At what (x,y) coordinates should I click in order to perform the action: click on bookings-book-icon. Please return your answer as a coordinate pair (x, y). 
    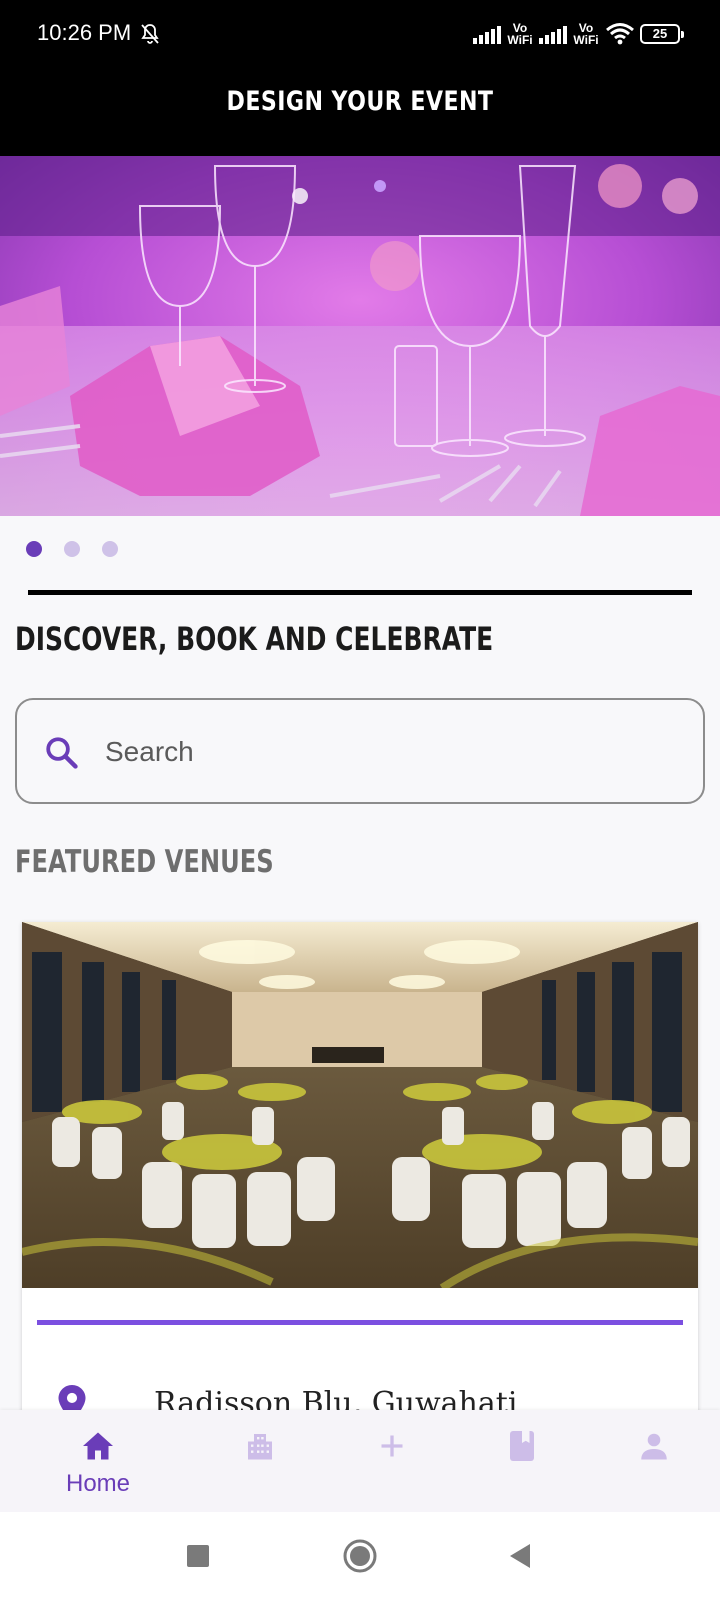
    Looking at the image, I should click on (522, 1446).